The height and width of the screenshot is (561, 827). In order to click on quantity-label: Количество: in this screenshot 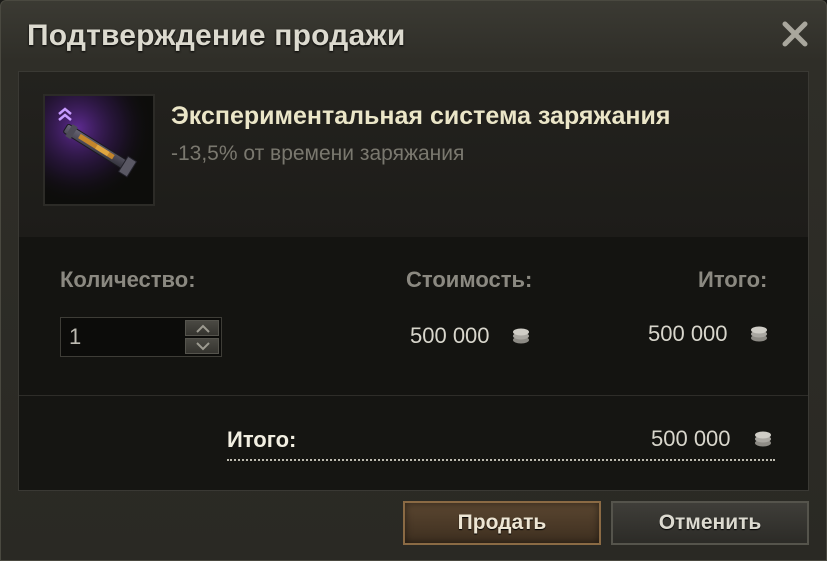, I will do `click(128, 279)`.